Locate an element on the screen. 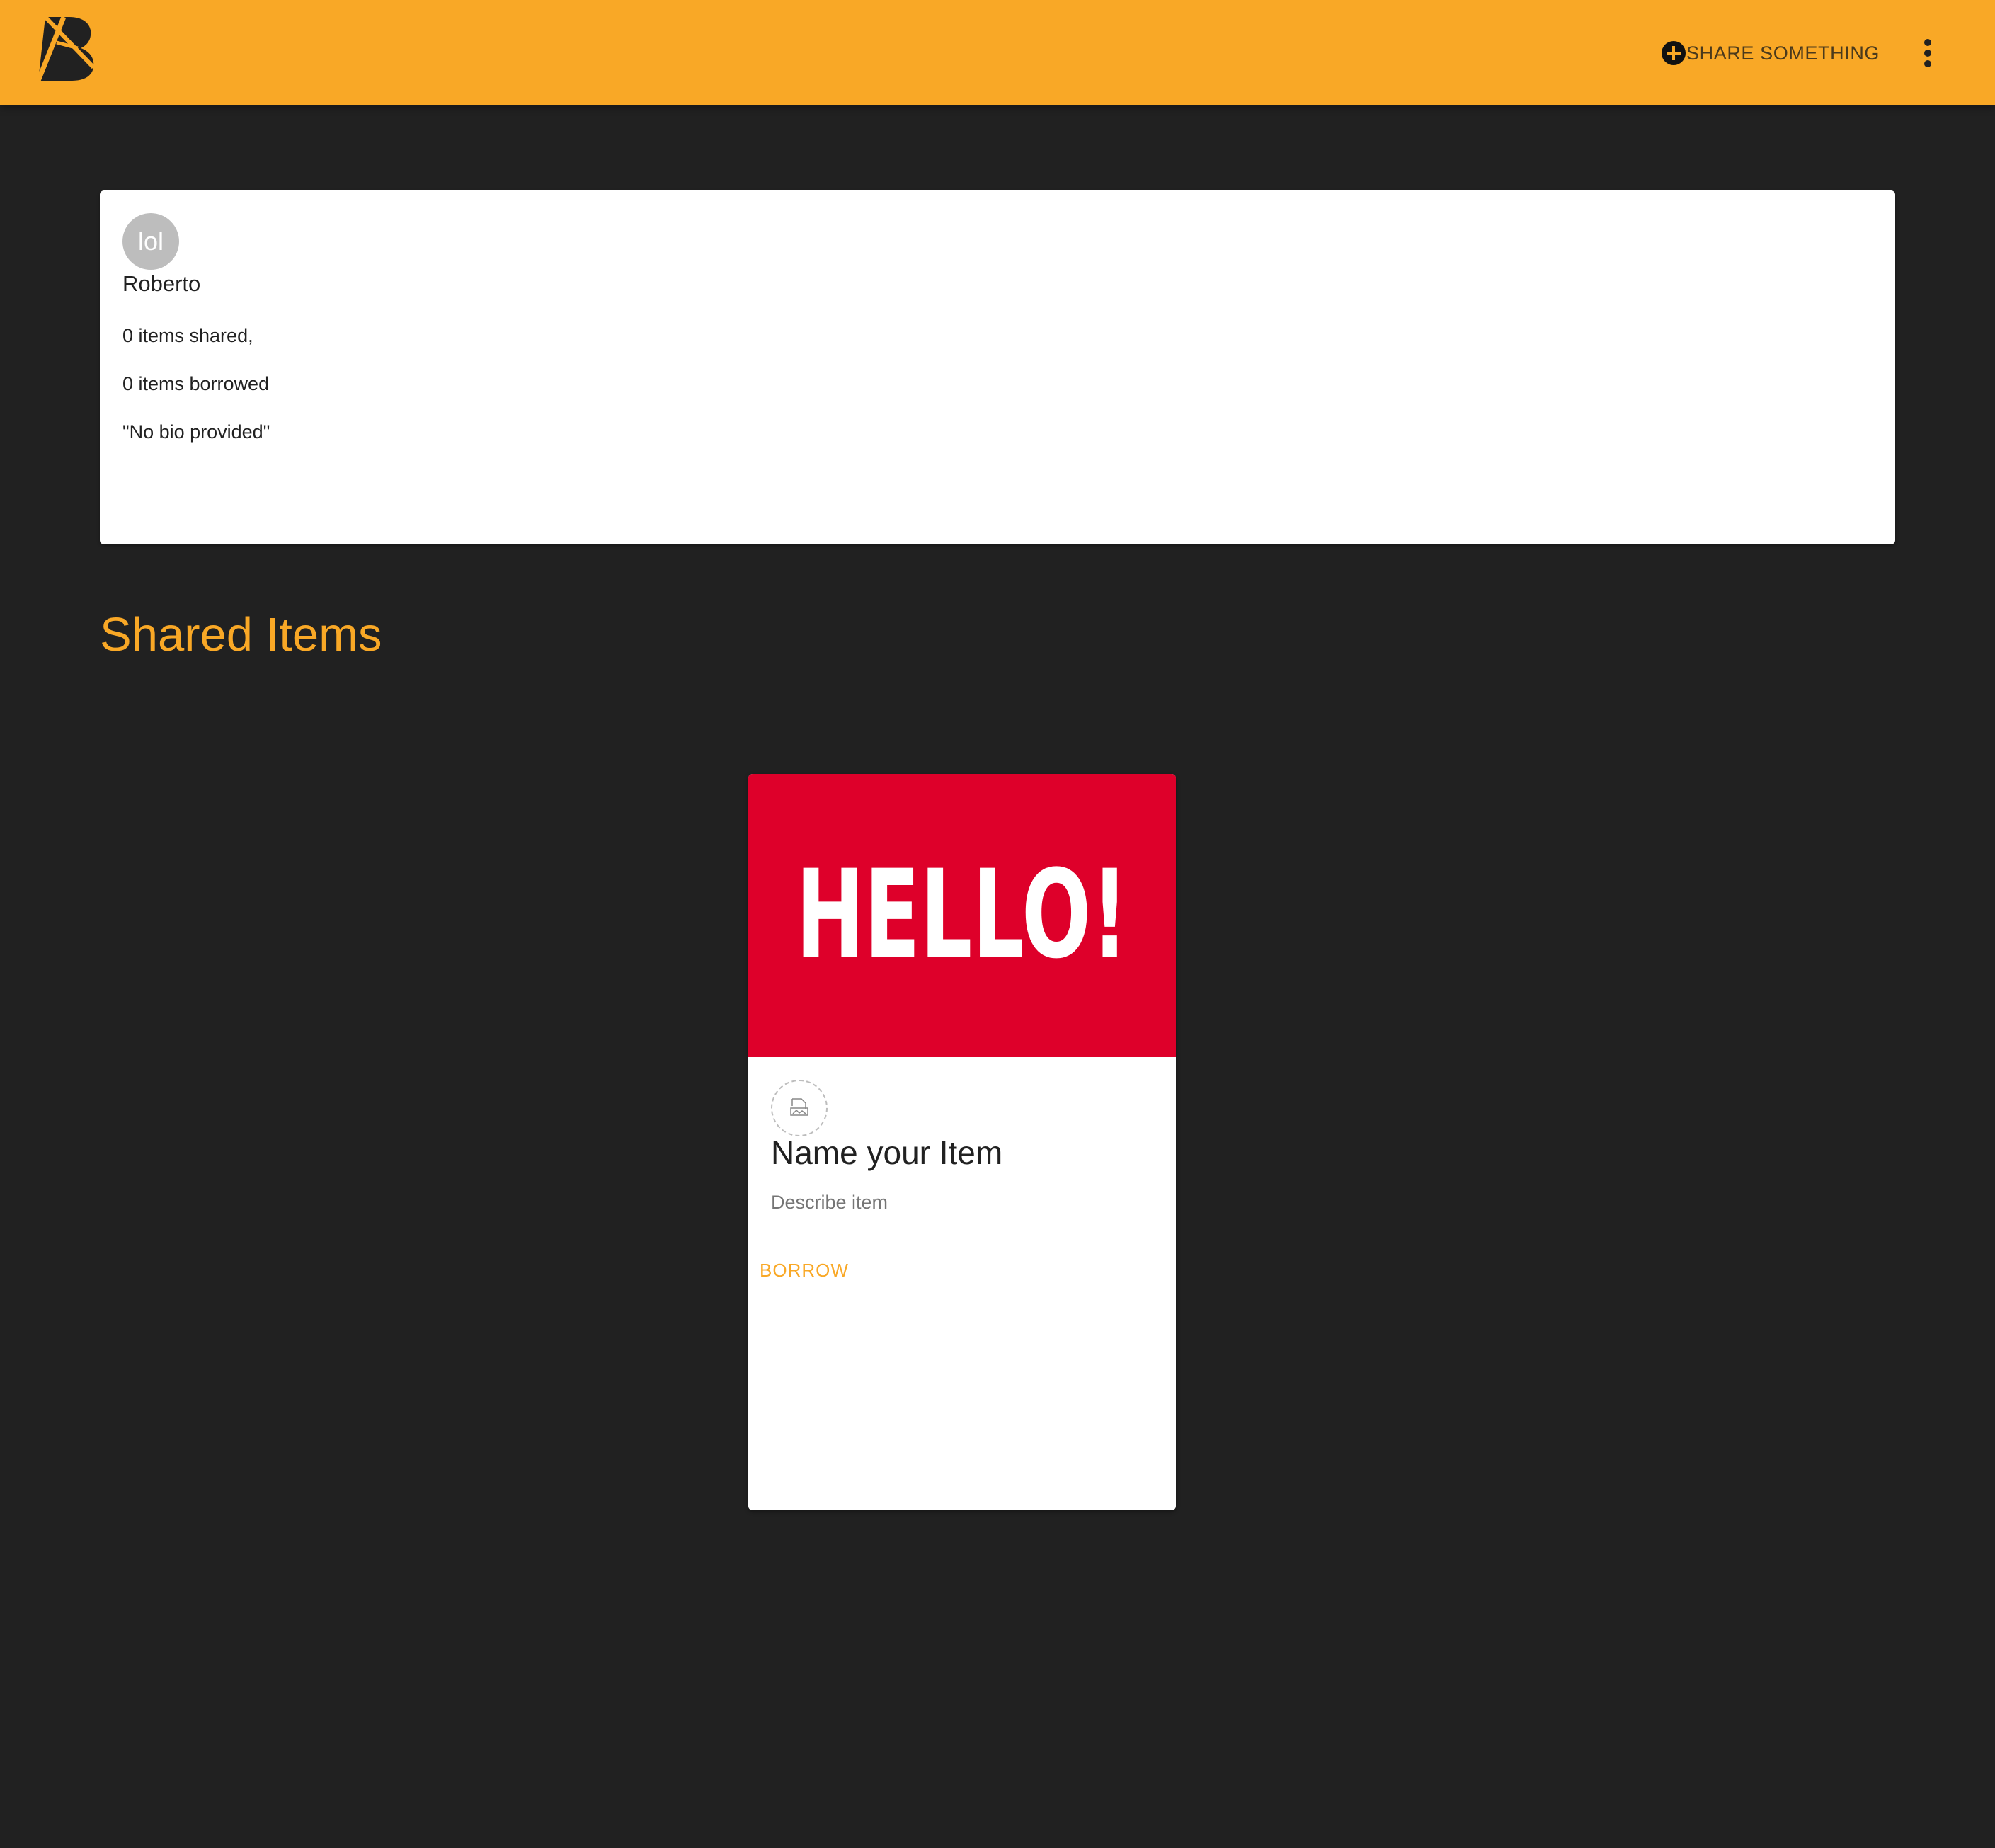 The width and height of the screenshot is (1995, 1848). item-title: Name your Item is located at coordinates (887, 1153).